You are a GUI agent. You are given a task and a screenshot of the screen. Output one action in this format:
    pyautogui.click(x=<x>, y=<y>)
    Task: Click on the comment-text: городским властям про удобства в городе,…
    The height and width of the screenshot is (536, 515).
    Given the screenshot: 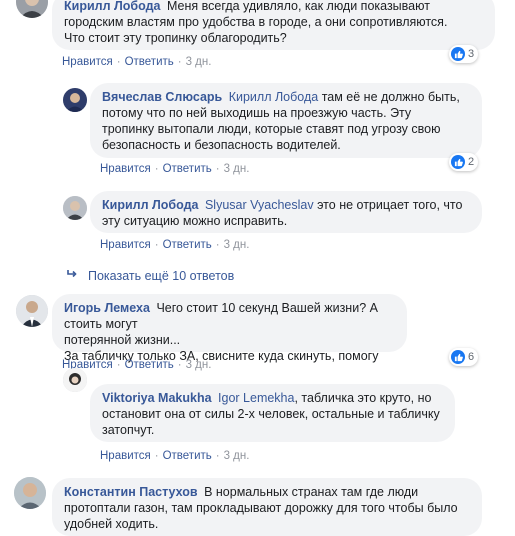 What is the action you would take?
    pyautogui.click(x=256, y=22)
    